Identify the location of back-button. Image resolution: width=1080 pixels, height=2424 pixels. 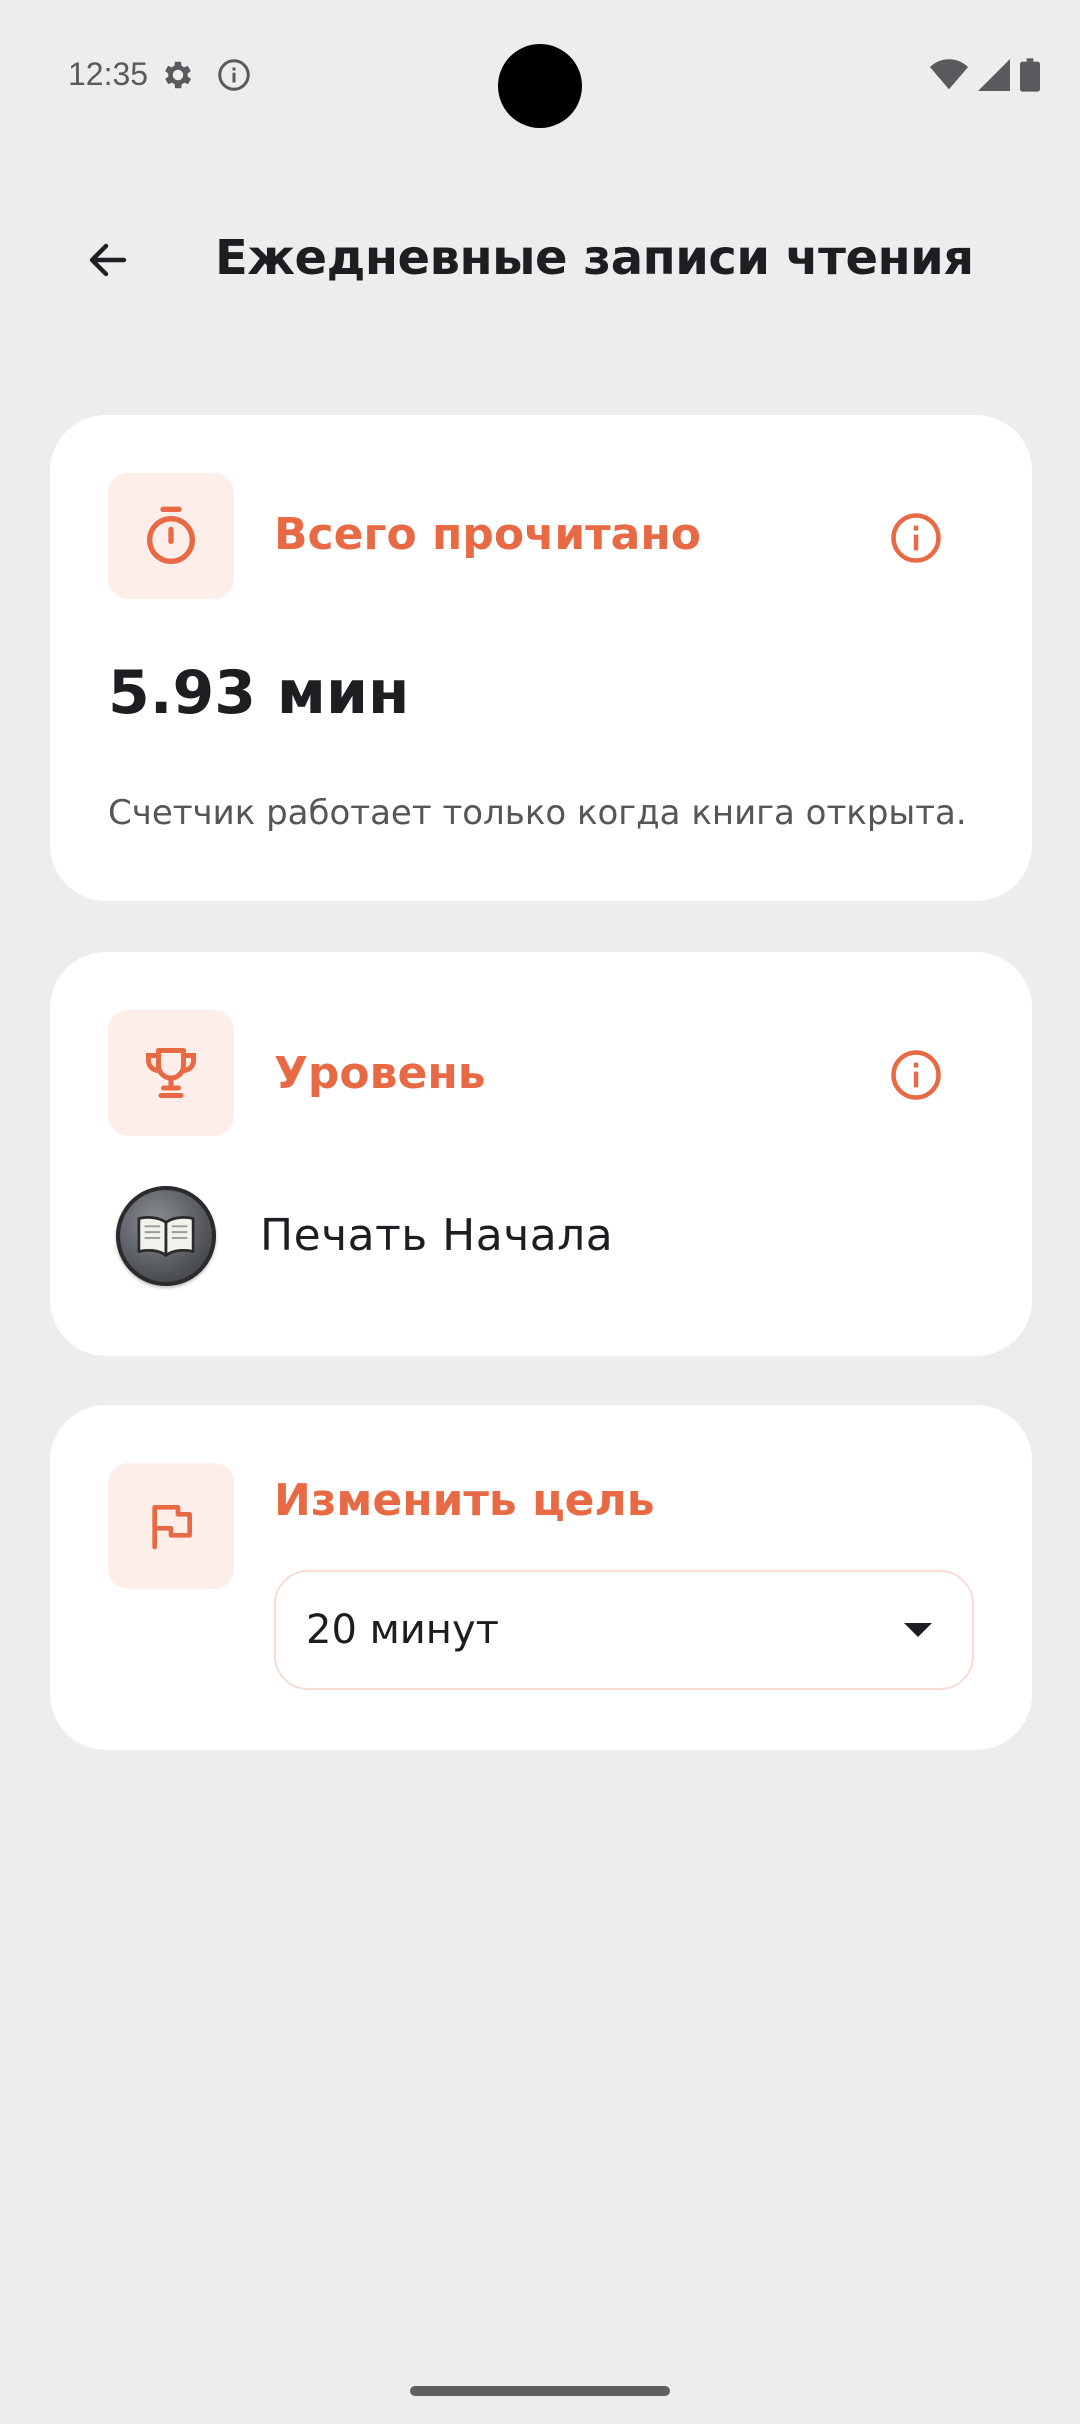
(108, 260).